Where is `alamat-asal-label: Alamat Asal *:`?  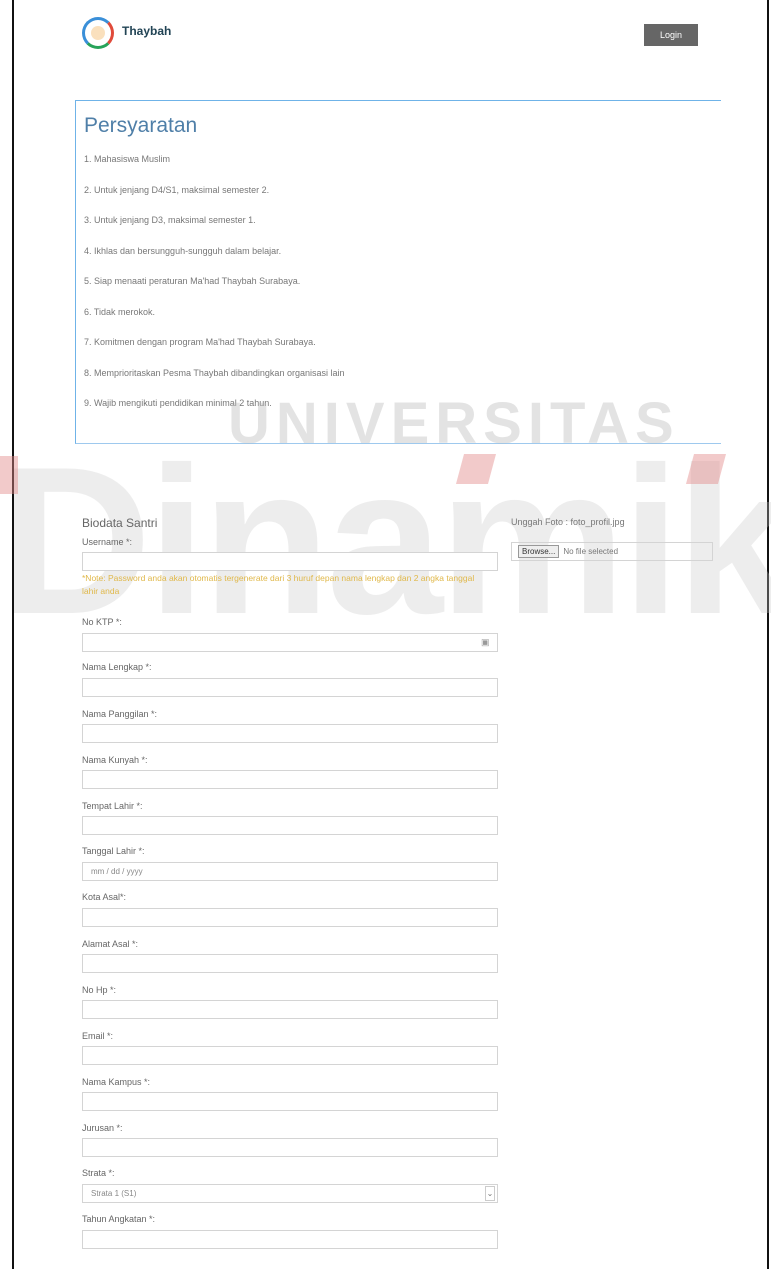 alamat-asal-label: Alamat Asal *: is located at coordinates (110, 944).